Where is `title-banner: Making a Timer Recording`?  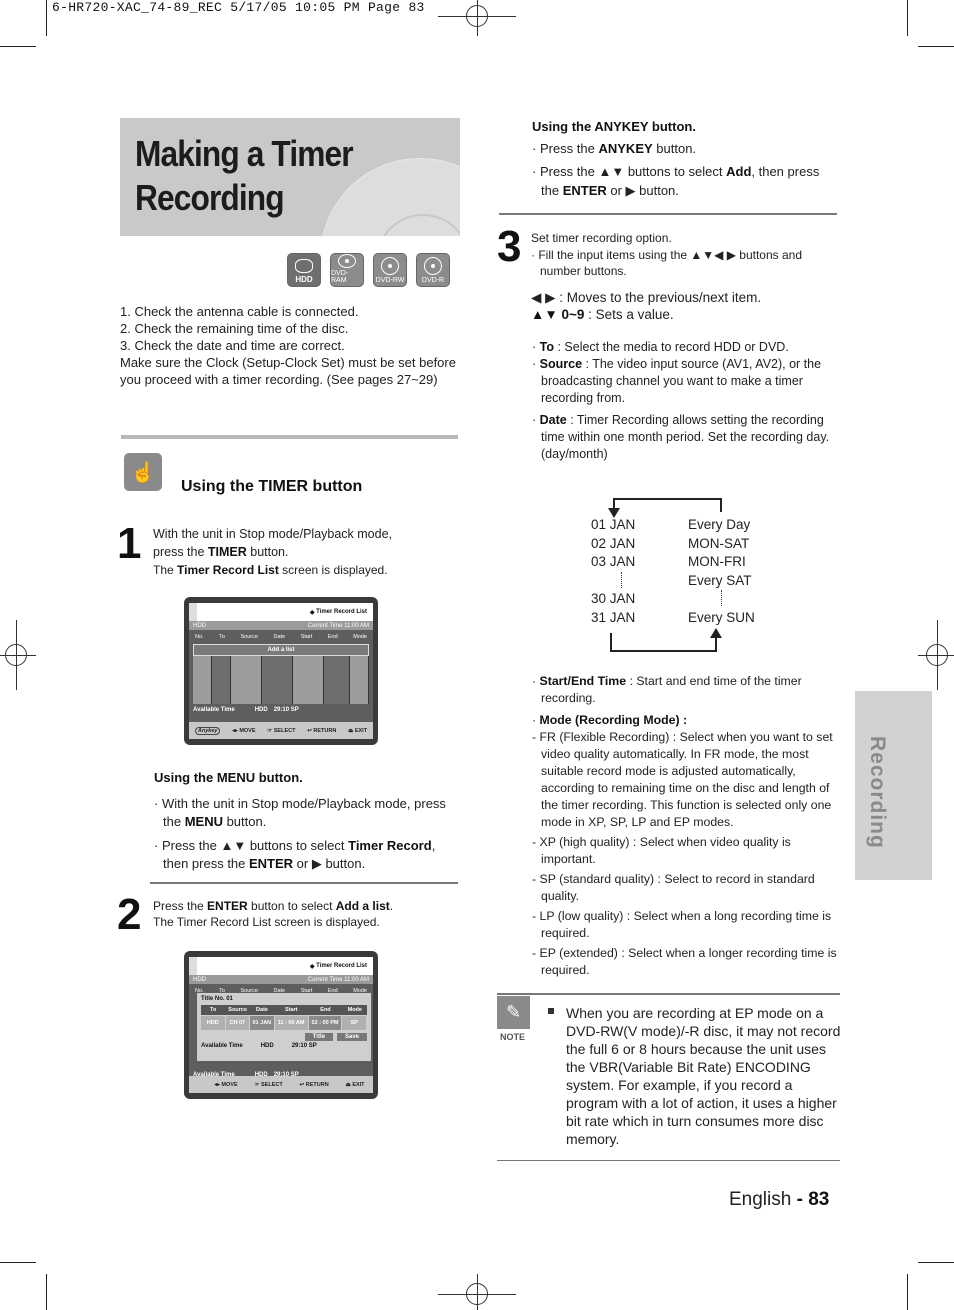 title-banner: Making a Timer Recording is located at coordinates (290, 177).